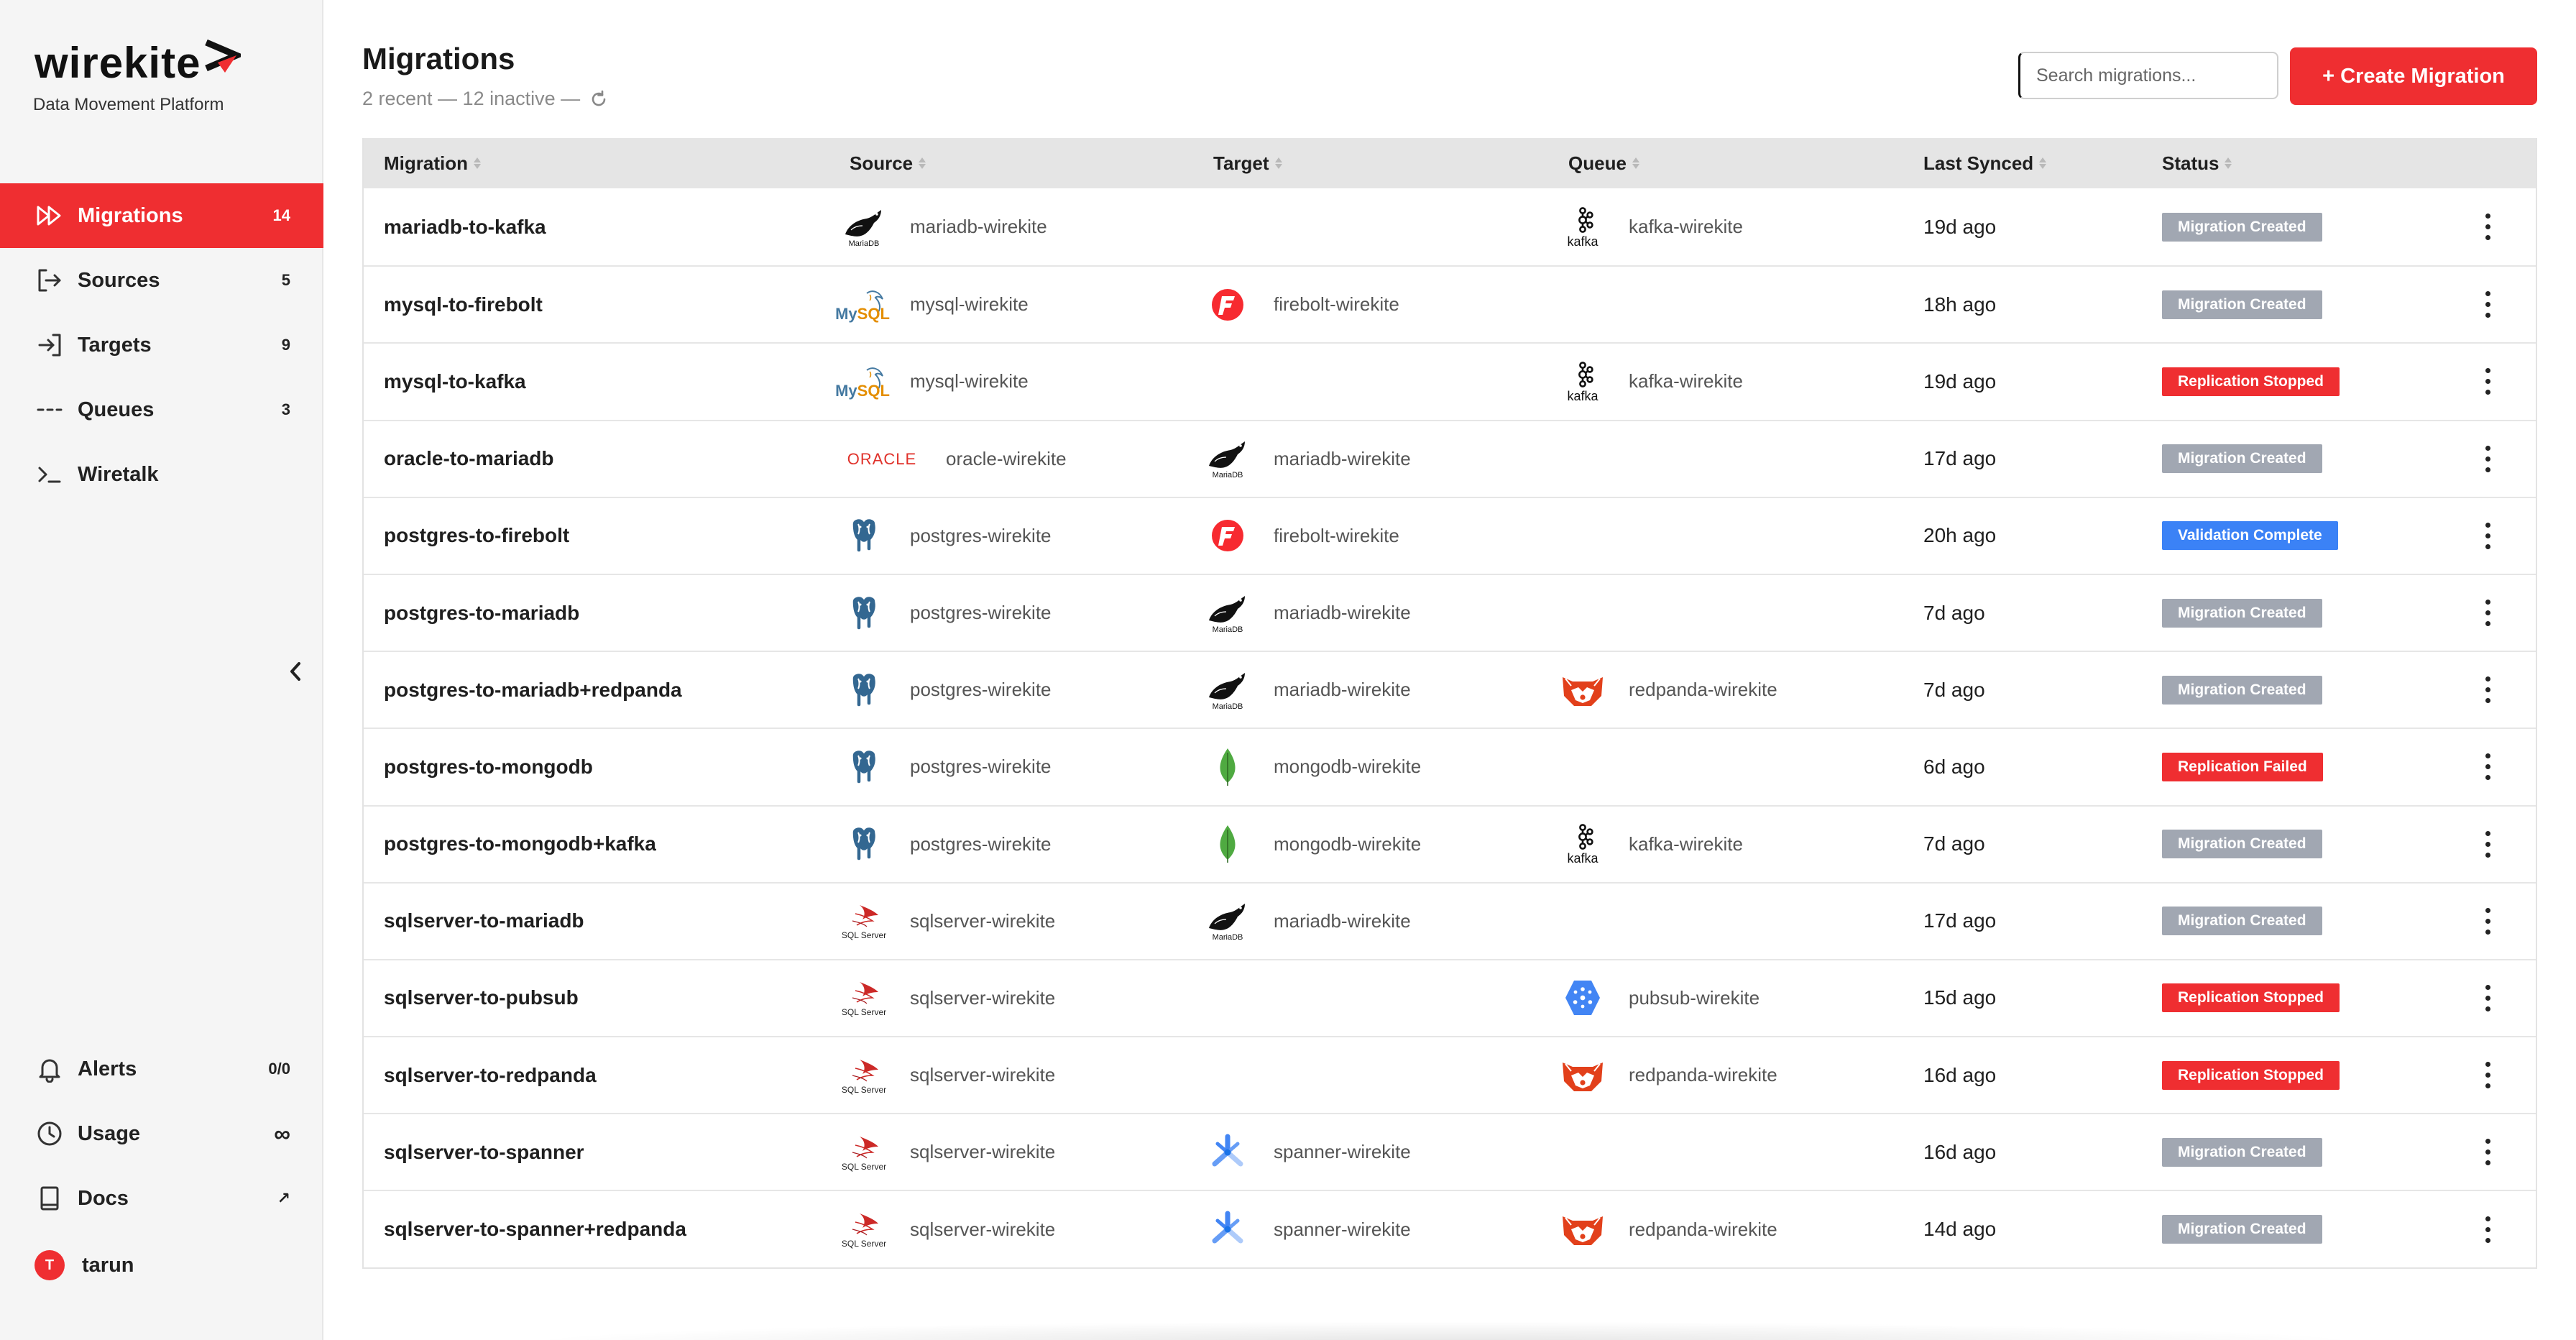 Image resolution: width=2576 pixels, height=1340 pixels. I want to click on migration-name: postgres-to-mongodb+kafka, so click(520, 843).